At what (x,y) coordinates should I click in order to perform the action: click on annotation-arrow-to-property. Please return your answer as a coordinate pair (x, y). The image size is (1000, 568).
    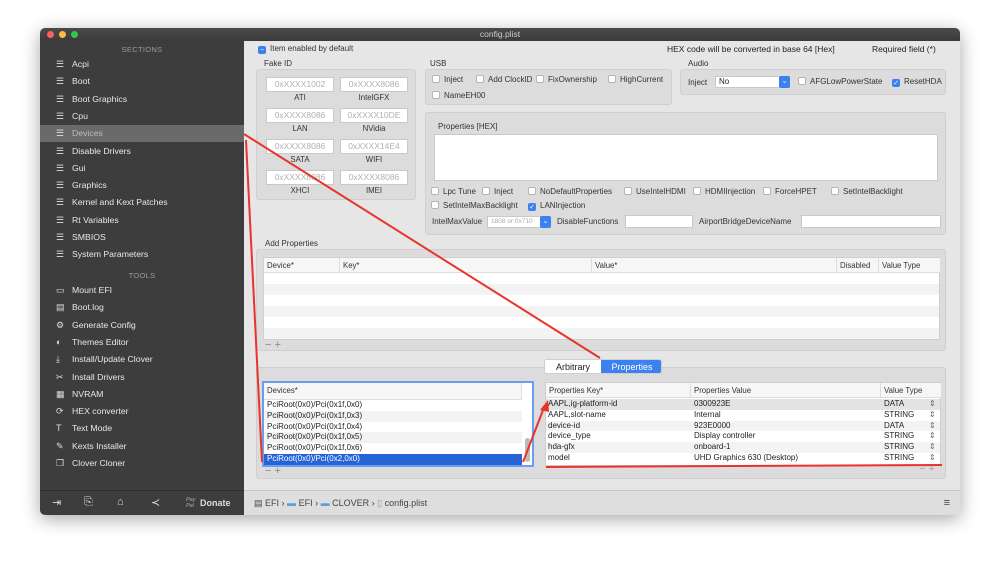
    Looking at the image, I should click on (534, 433).